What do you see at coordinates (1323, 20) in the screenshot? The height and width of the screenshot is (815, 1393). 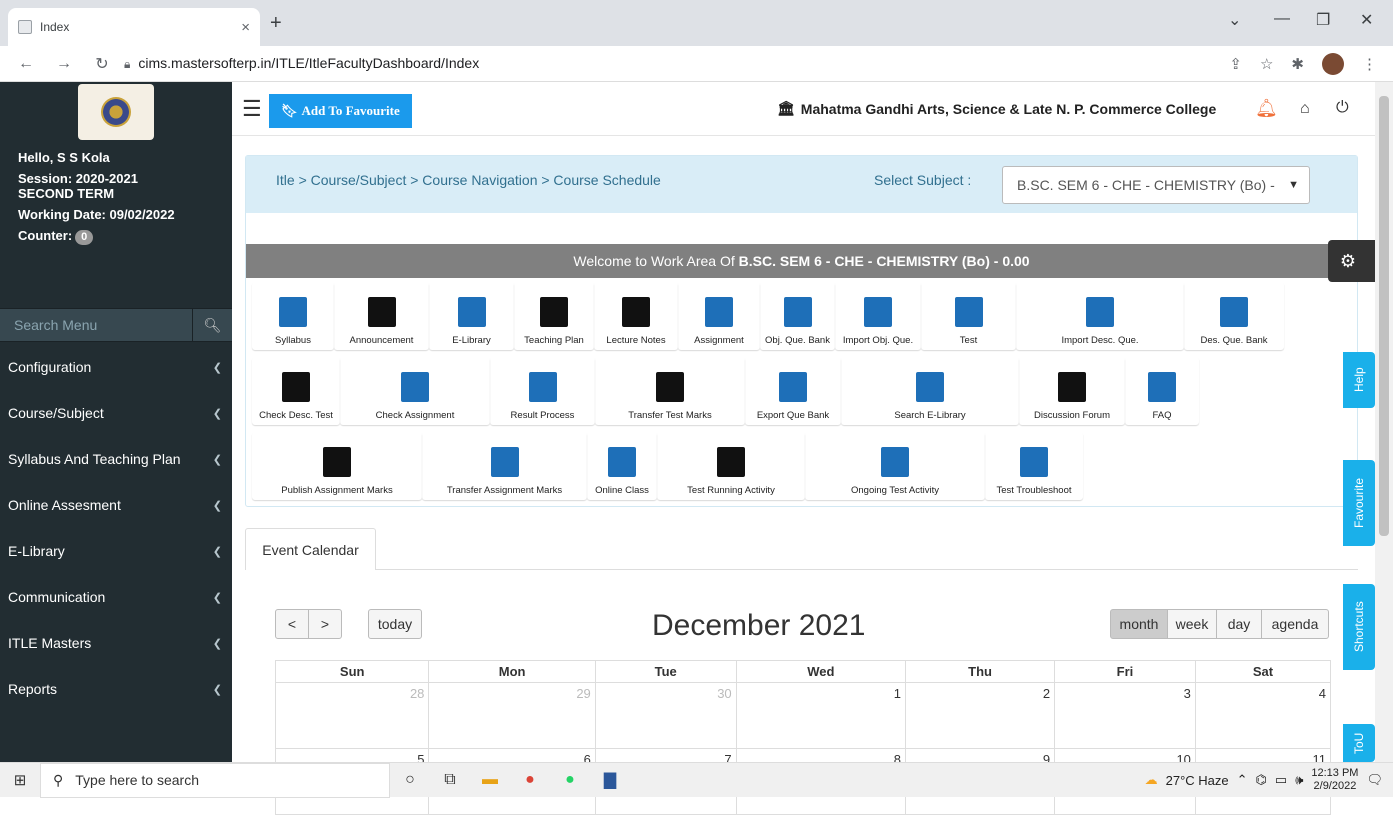 I see `restore-icon: ❐` at bounding box center [1323, 20].